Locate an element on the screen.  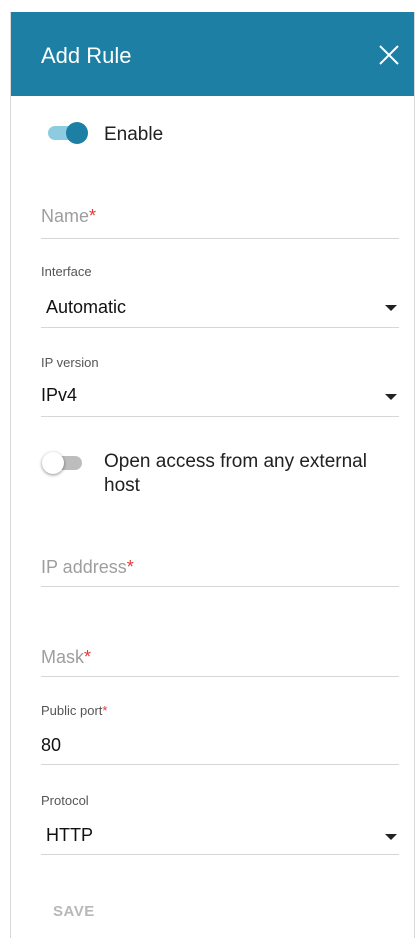
open-access-label-line2: host is located at coordinates (122, 485).